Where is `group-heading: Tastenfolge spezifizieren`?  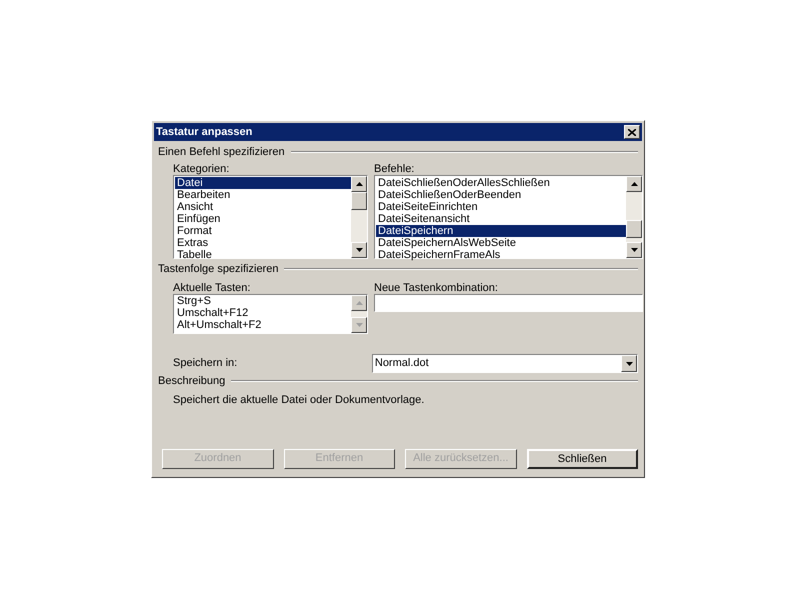
group-heading: Tastenfolge spezifizieren is located at coordinates (218, 269).